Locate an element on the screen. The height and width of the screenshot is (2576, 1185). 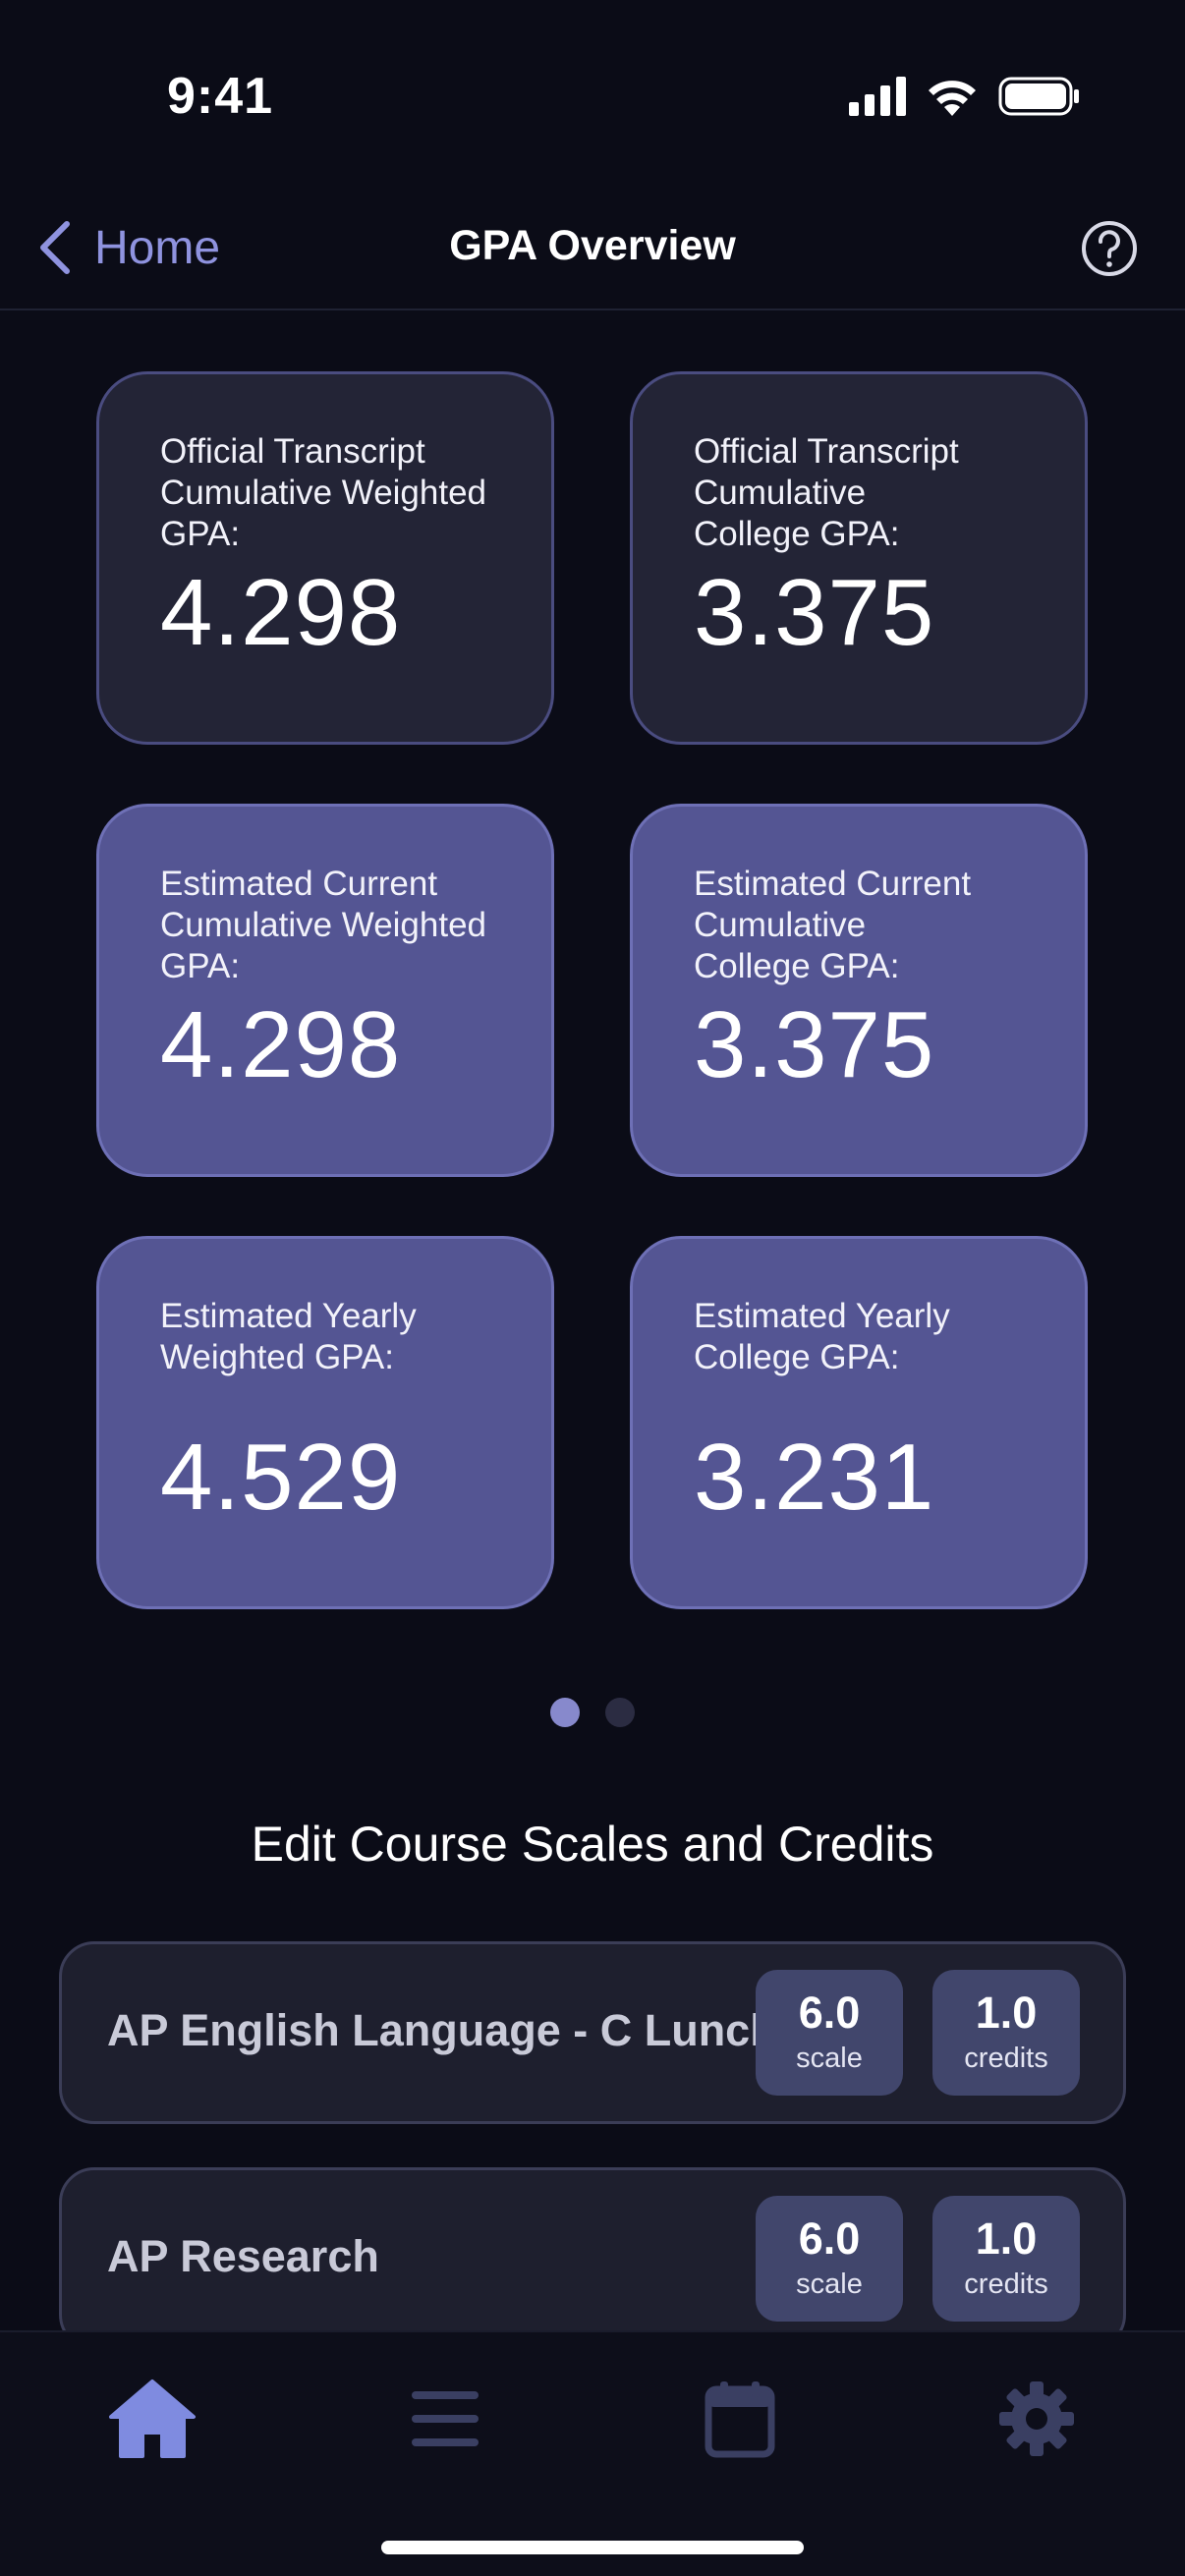
gpa-card-label: Estimated Yearly Weighted GPA: is located at coordinates (288, 1336).